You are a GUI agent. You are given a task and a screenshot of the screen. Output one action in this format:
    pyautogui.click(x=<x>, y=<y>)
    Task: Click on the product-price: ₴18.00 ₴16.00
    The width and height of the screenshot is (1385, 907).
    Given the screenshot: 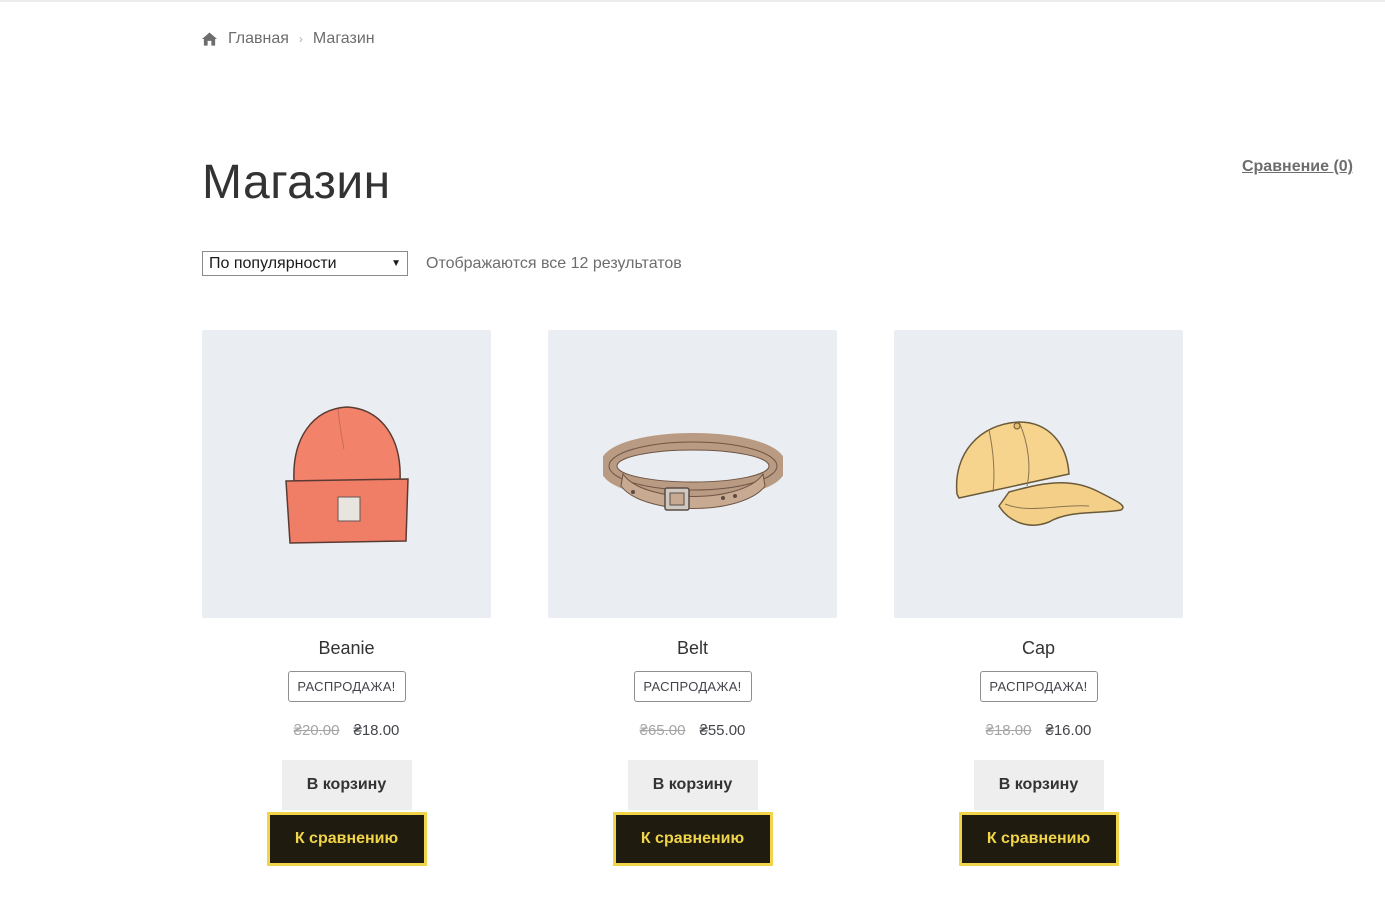 What is the action you would take?
    pyautogui.click(x=1039, y=730)
    